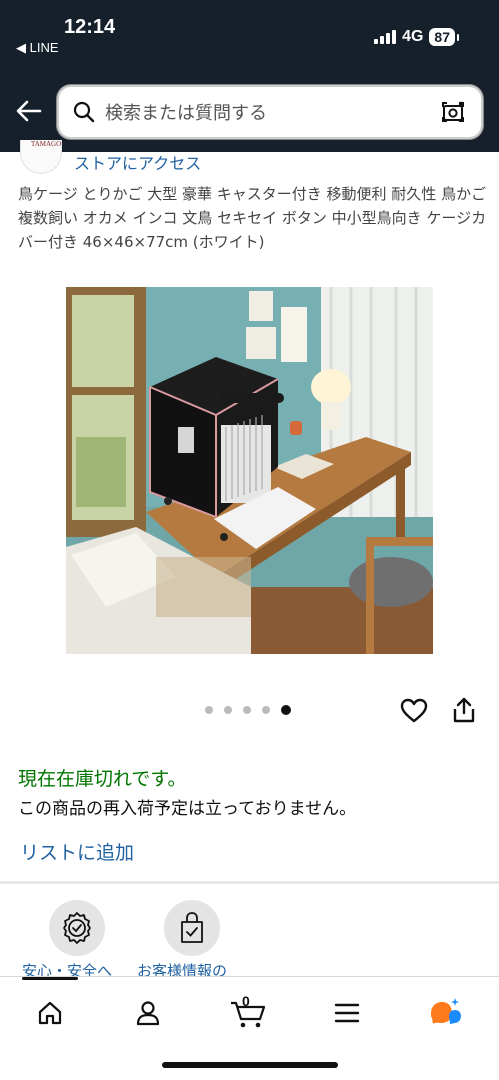 The image size is (499, 1080). Describe the element at coordinates (249, 76) in the screenshot. I see `app-header: 12:14 ◀ LINE 4G 87 検索または質問する` at that location.